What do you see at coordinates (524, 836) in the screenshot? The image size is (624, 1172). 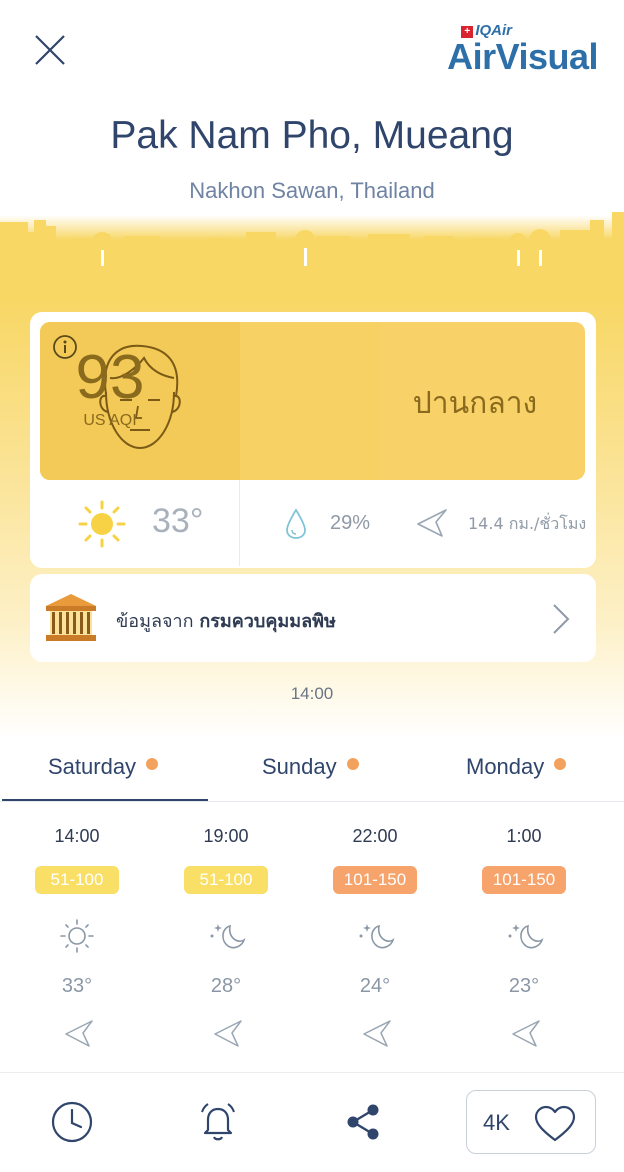 I see `forecast-time: 1:00` at bounding box center [524, 836].